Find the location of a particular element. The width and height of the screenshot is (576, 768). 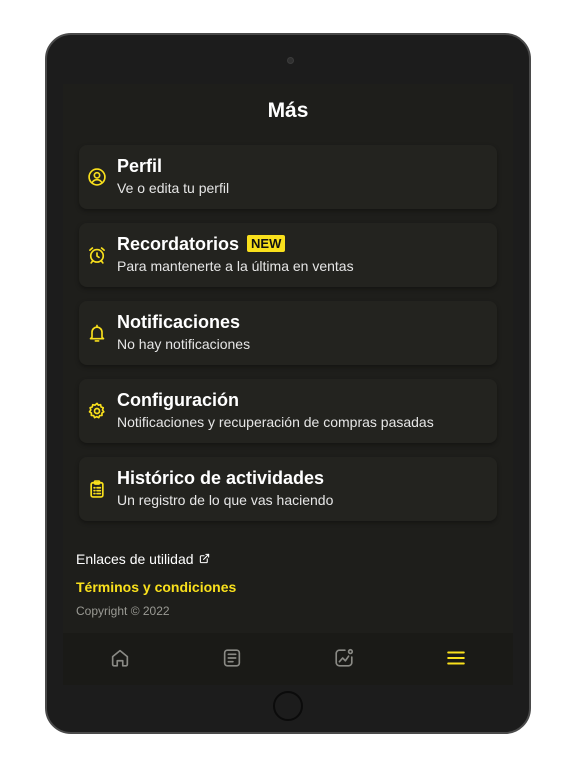

tab-list is located at coordinates (232, 658).